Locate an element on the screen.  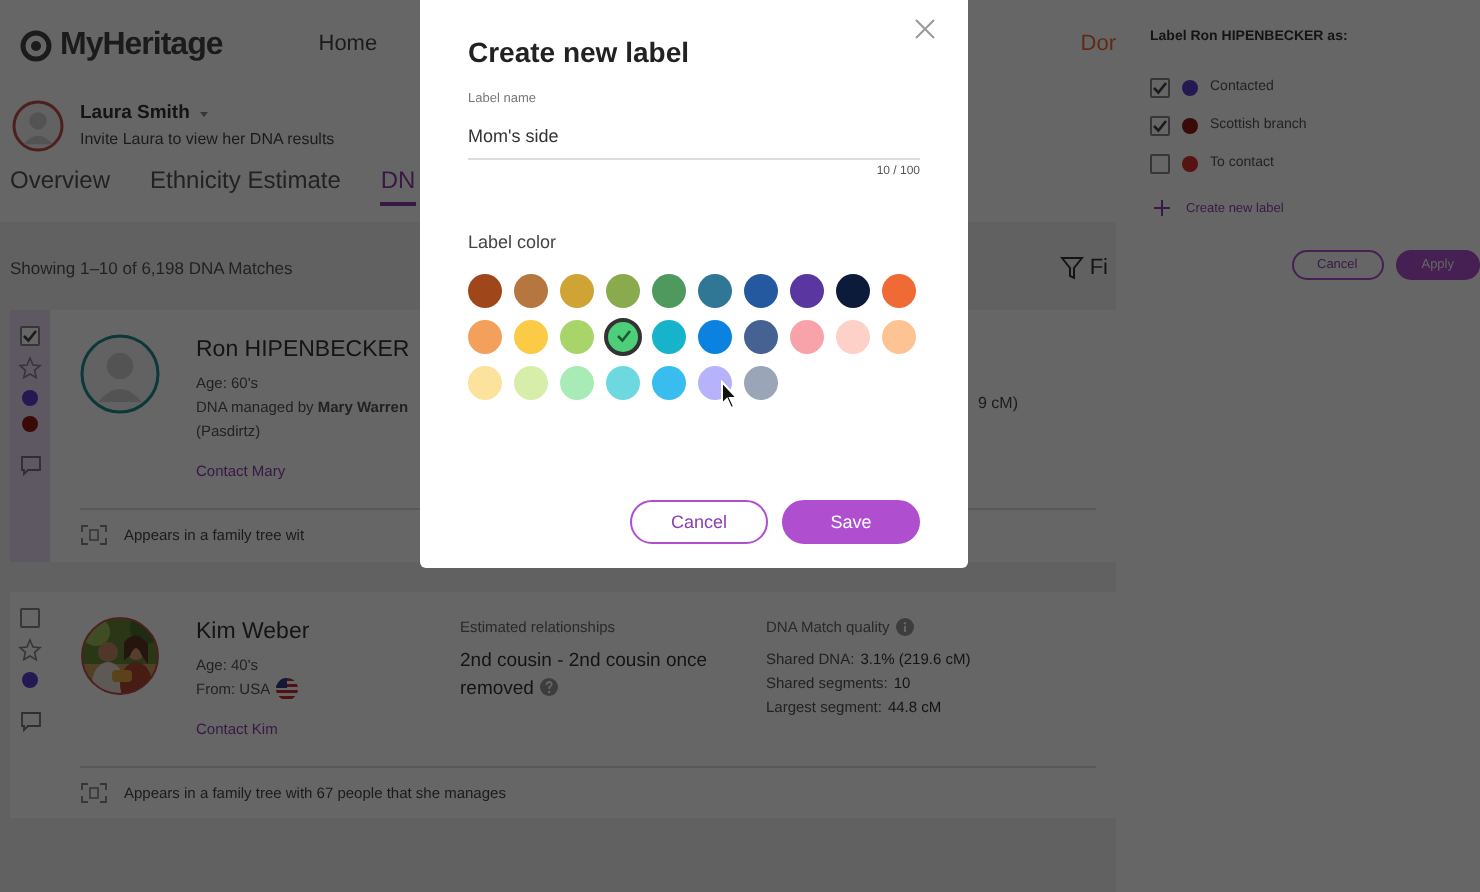
dialog-title: Create new label is located at coordinates (579, 53).